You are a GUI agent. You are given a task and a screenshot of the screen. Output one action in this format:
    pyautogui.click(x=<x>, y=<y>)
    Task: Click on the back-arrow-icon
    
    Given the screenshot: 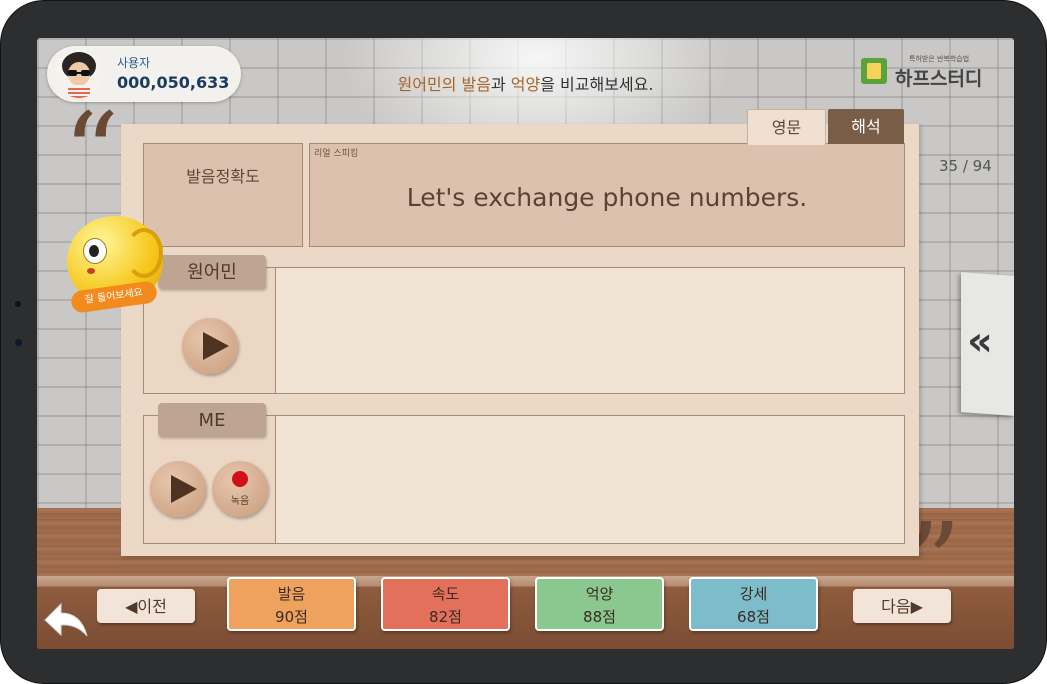 What is the action you would take?
    pyautogui.click(x=66, y=619)
    